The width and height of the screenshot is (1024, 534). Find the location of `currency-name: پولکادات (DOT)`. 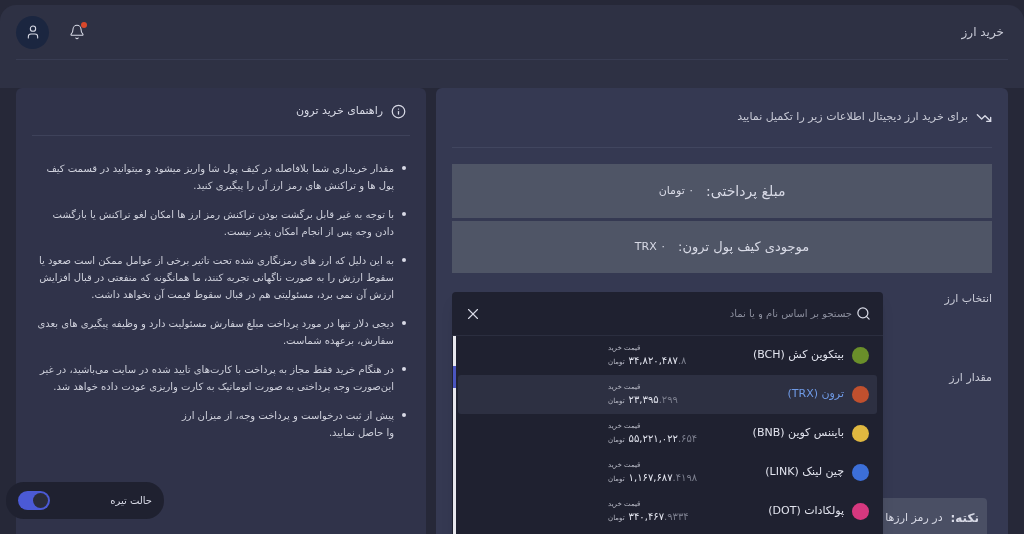

currency-name: پولکادات (DOT) is located at coordinates (806, 511).